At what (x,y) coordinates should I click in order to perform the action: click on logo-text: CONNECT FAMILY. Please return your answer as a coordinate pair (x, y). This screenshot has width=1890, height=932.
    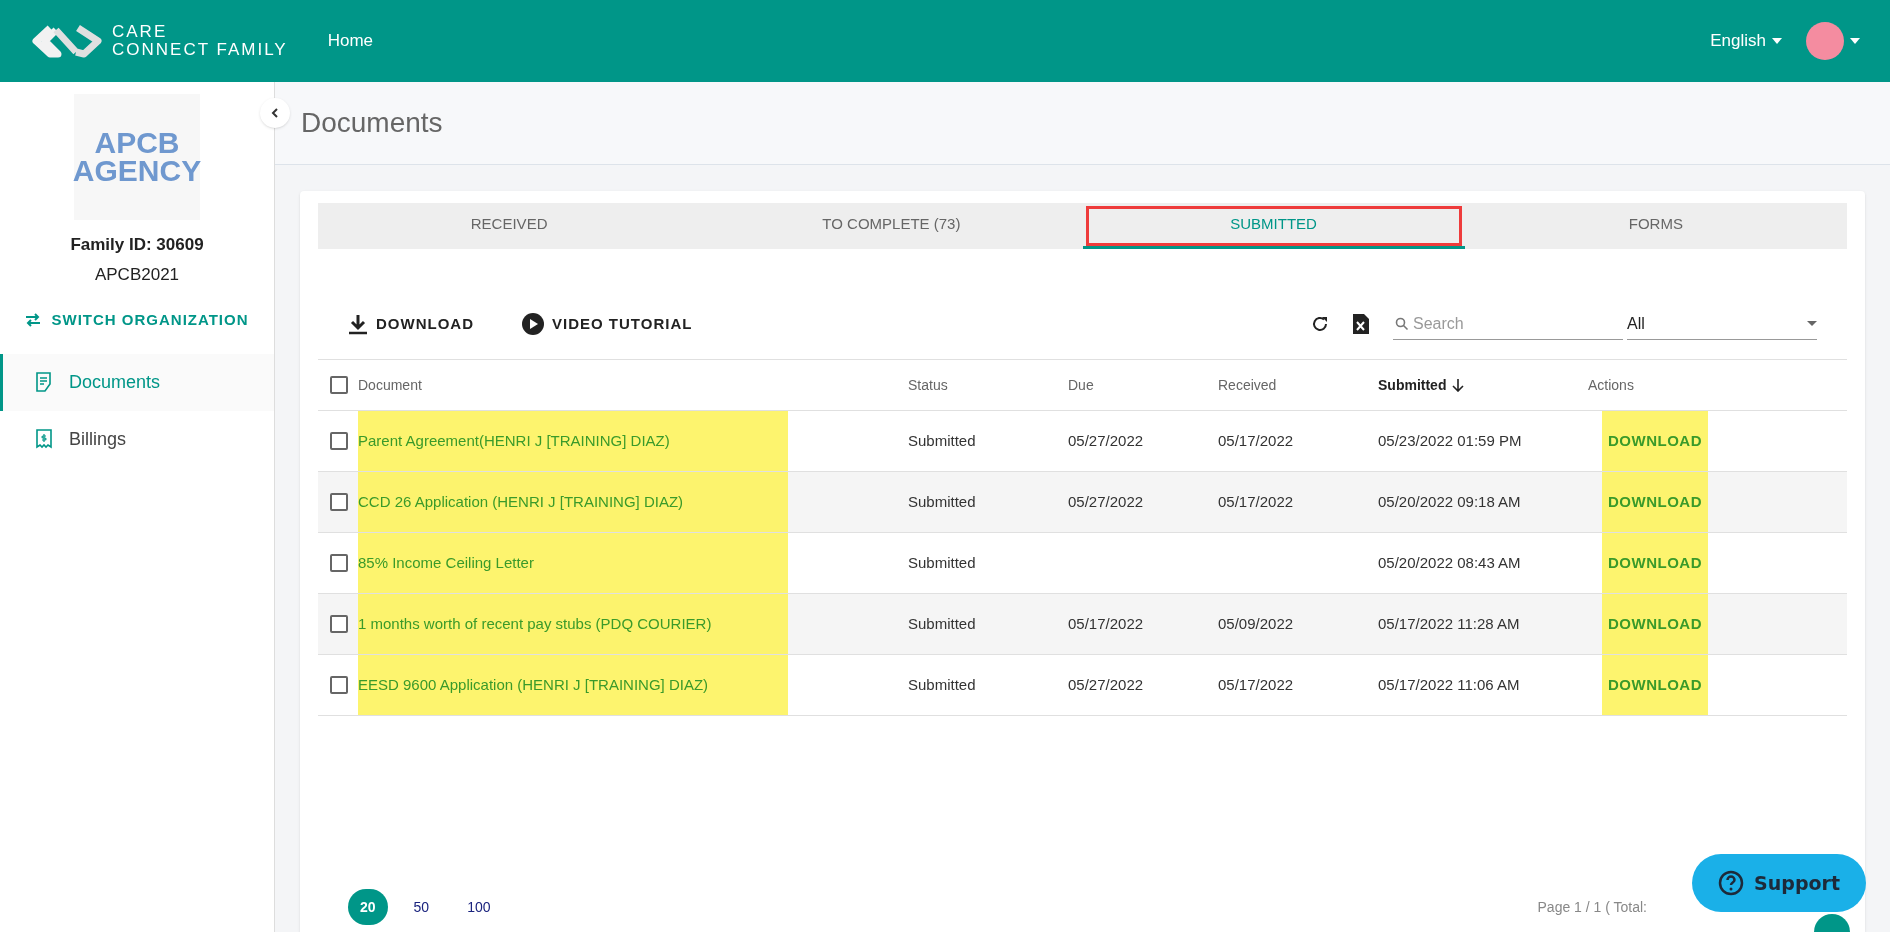
    Looking at the image, I should click on (200, 50).